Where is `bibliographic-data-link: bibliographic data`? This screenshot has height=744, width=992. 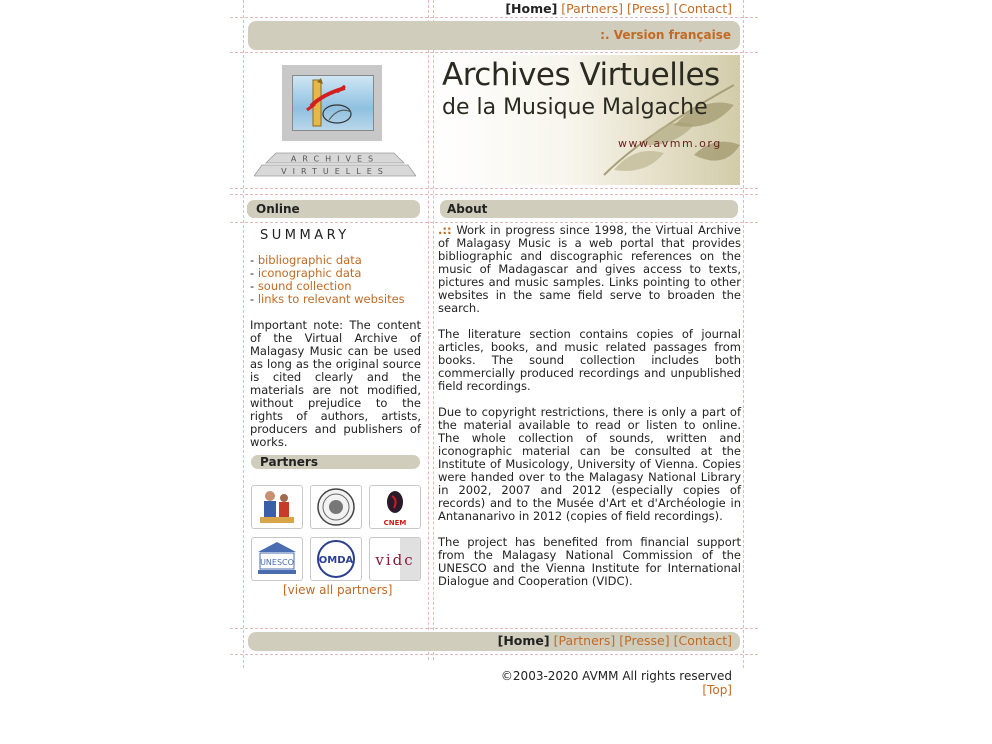
bibliographic-data-link: bibliographic data is located at coordinates (310, 260).